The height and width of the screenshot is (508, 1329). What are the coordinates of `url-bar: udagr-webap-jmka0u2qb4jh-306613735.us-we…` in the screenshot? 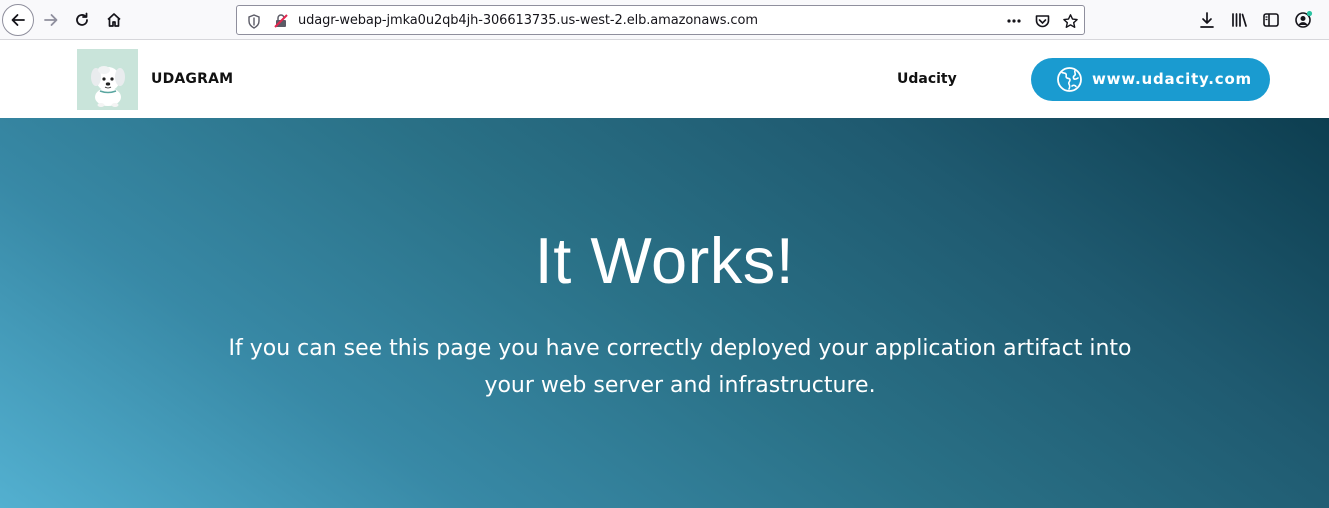 It's located at (660, 20).